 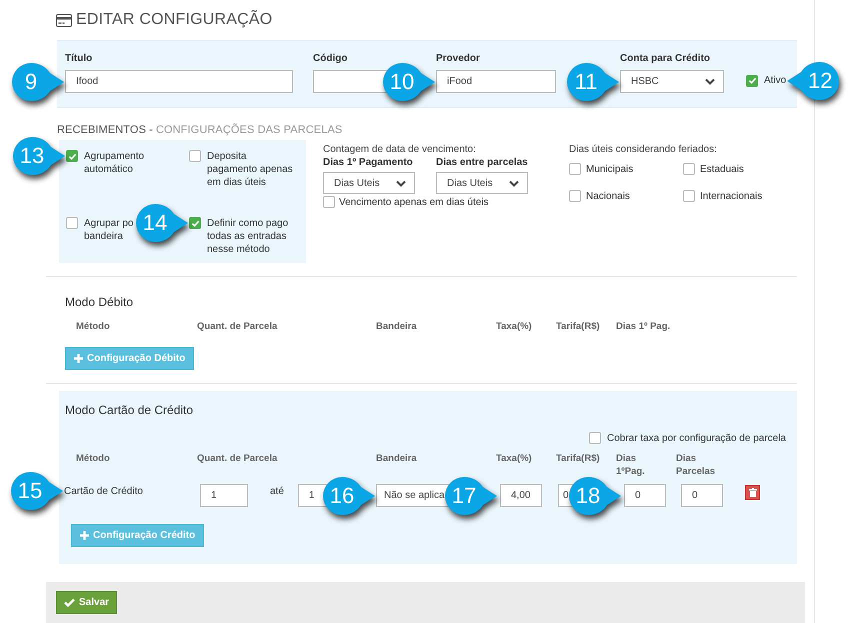 What do you see at coordinates (644, 326) in the screenshot?
I see `column-header: Dias 1º Pag.` at bounding box center [644, 326].